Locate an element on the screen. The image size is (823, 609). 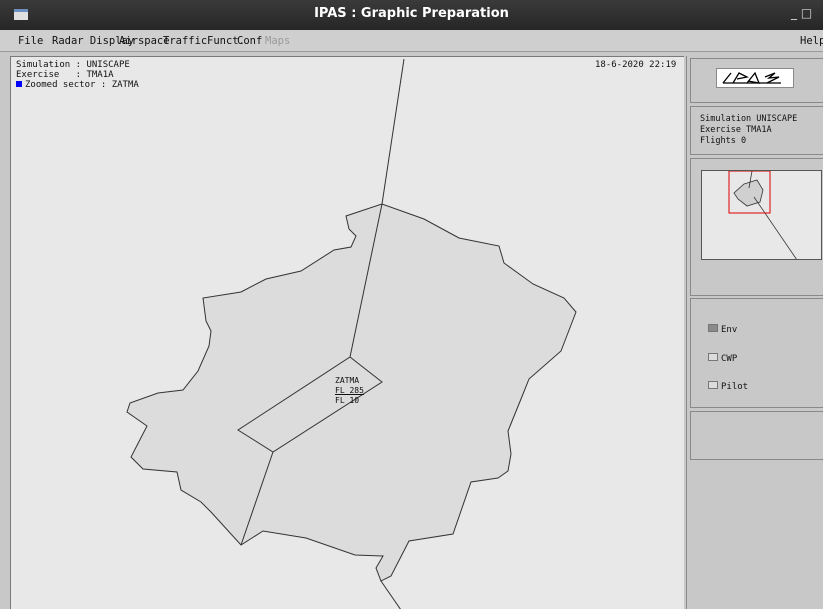
sector-name: ZATMA is located at coordinates (347, 380).